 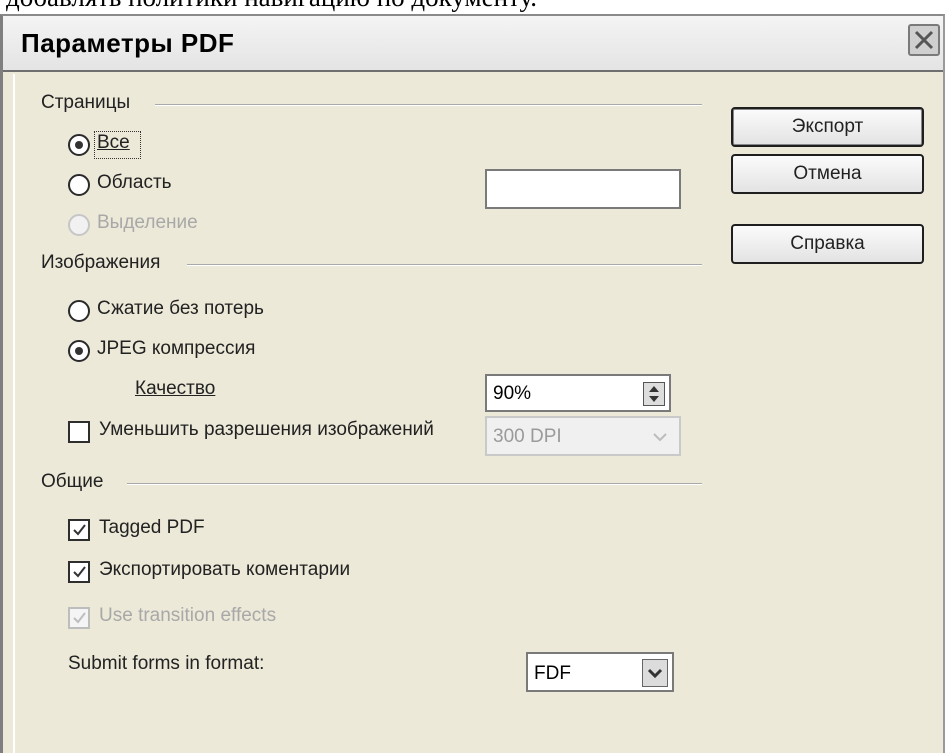 What do you see at coordinates (79, 225) in the screenshot?
I see `pages-selection-radio` at bounding box center [79, 225].